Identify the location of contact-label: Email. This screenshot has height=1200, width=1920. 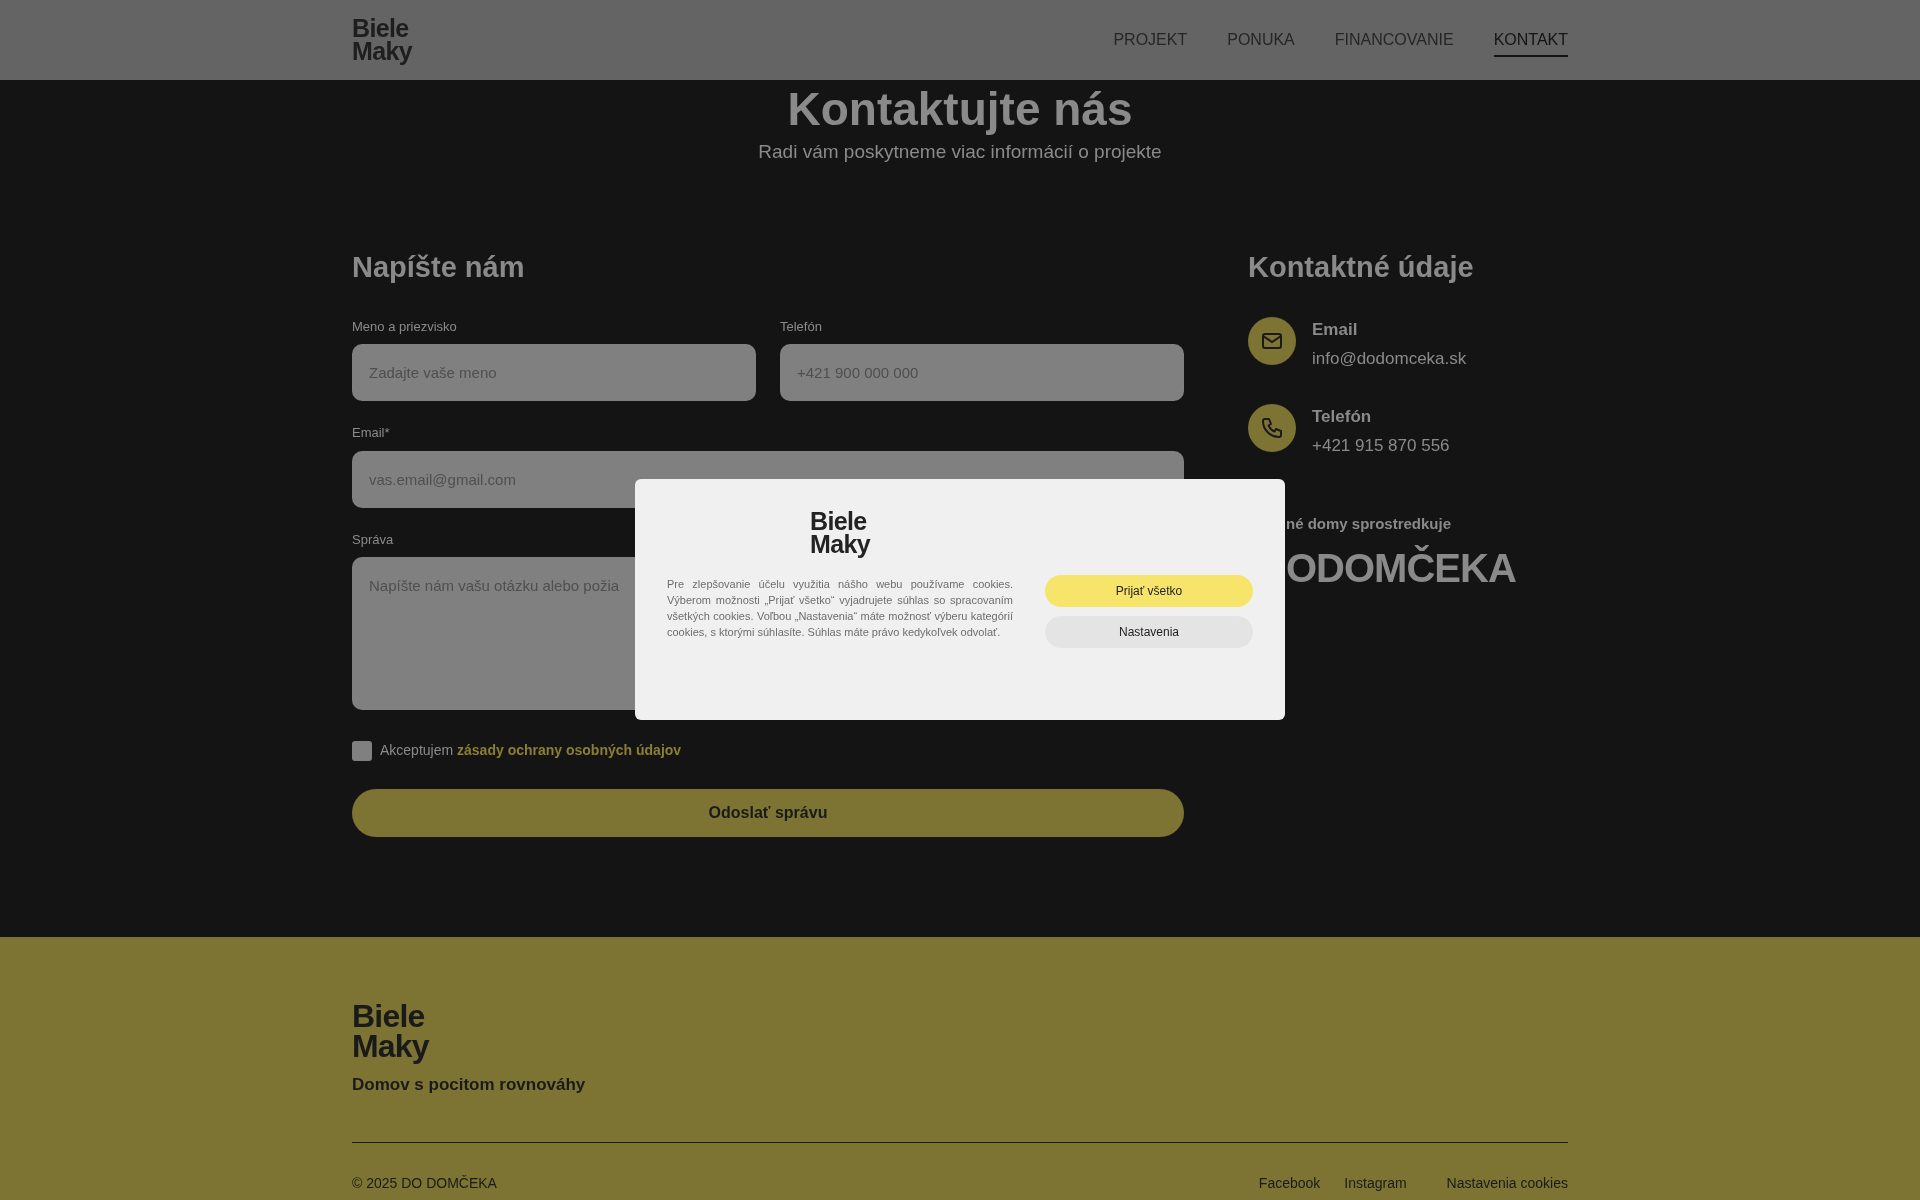
(1335, 329).